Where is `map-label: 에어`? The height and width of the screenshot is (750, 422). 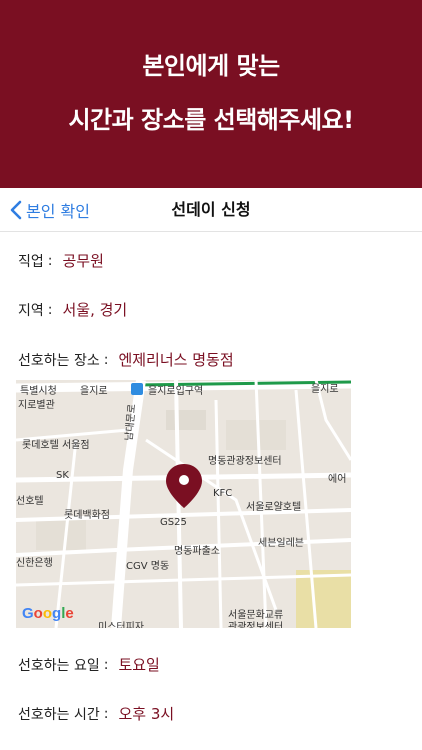
map-label: 에어 is located at coordinates (337, 479).